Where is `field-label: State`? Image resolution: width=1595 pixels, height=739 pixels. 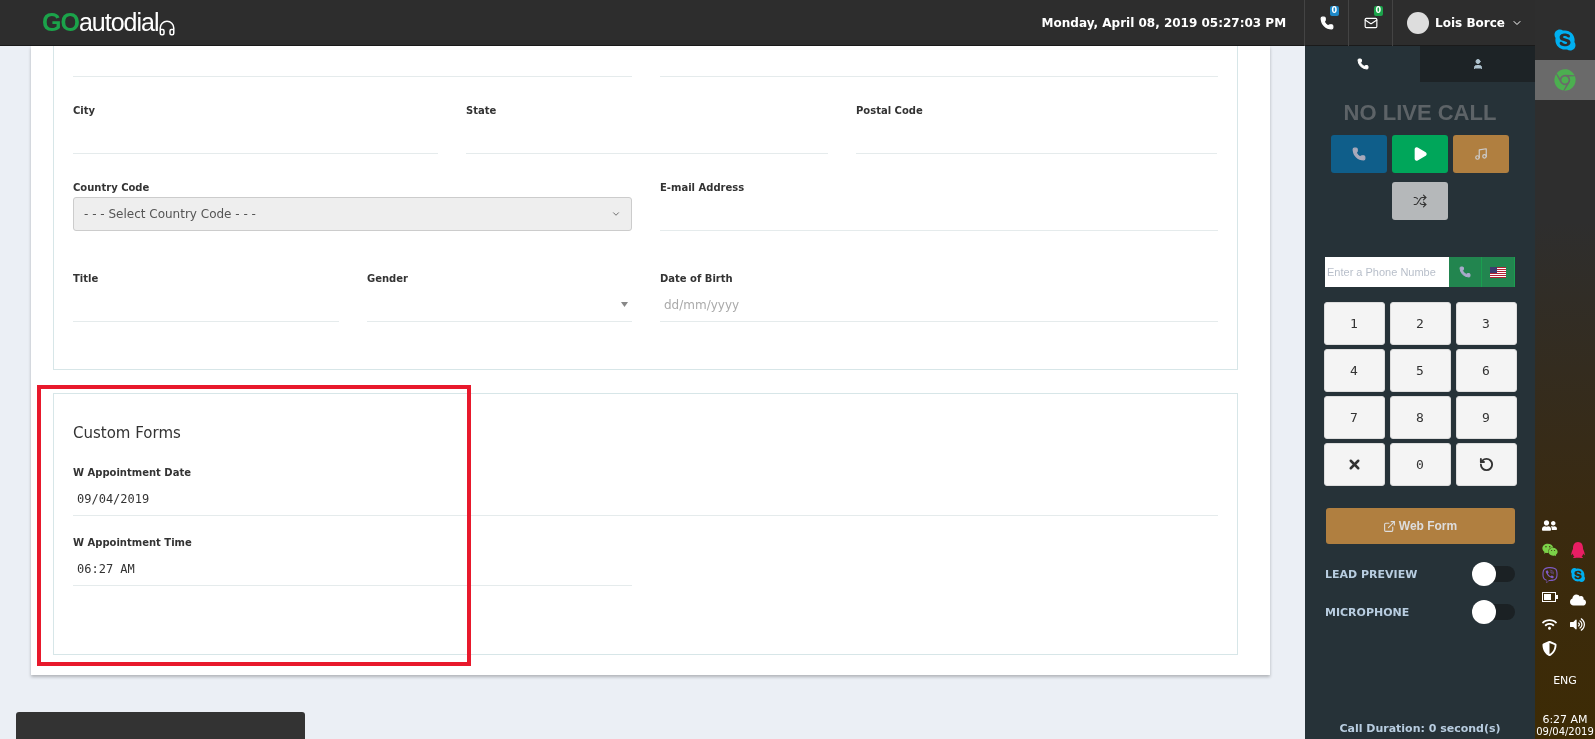
field-label: State is located at coordinates (481, 111).